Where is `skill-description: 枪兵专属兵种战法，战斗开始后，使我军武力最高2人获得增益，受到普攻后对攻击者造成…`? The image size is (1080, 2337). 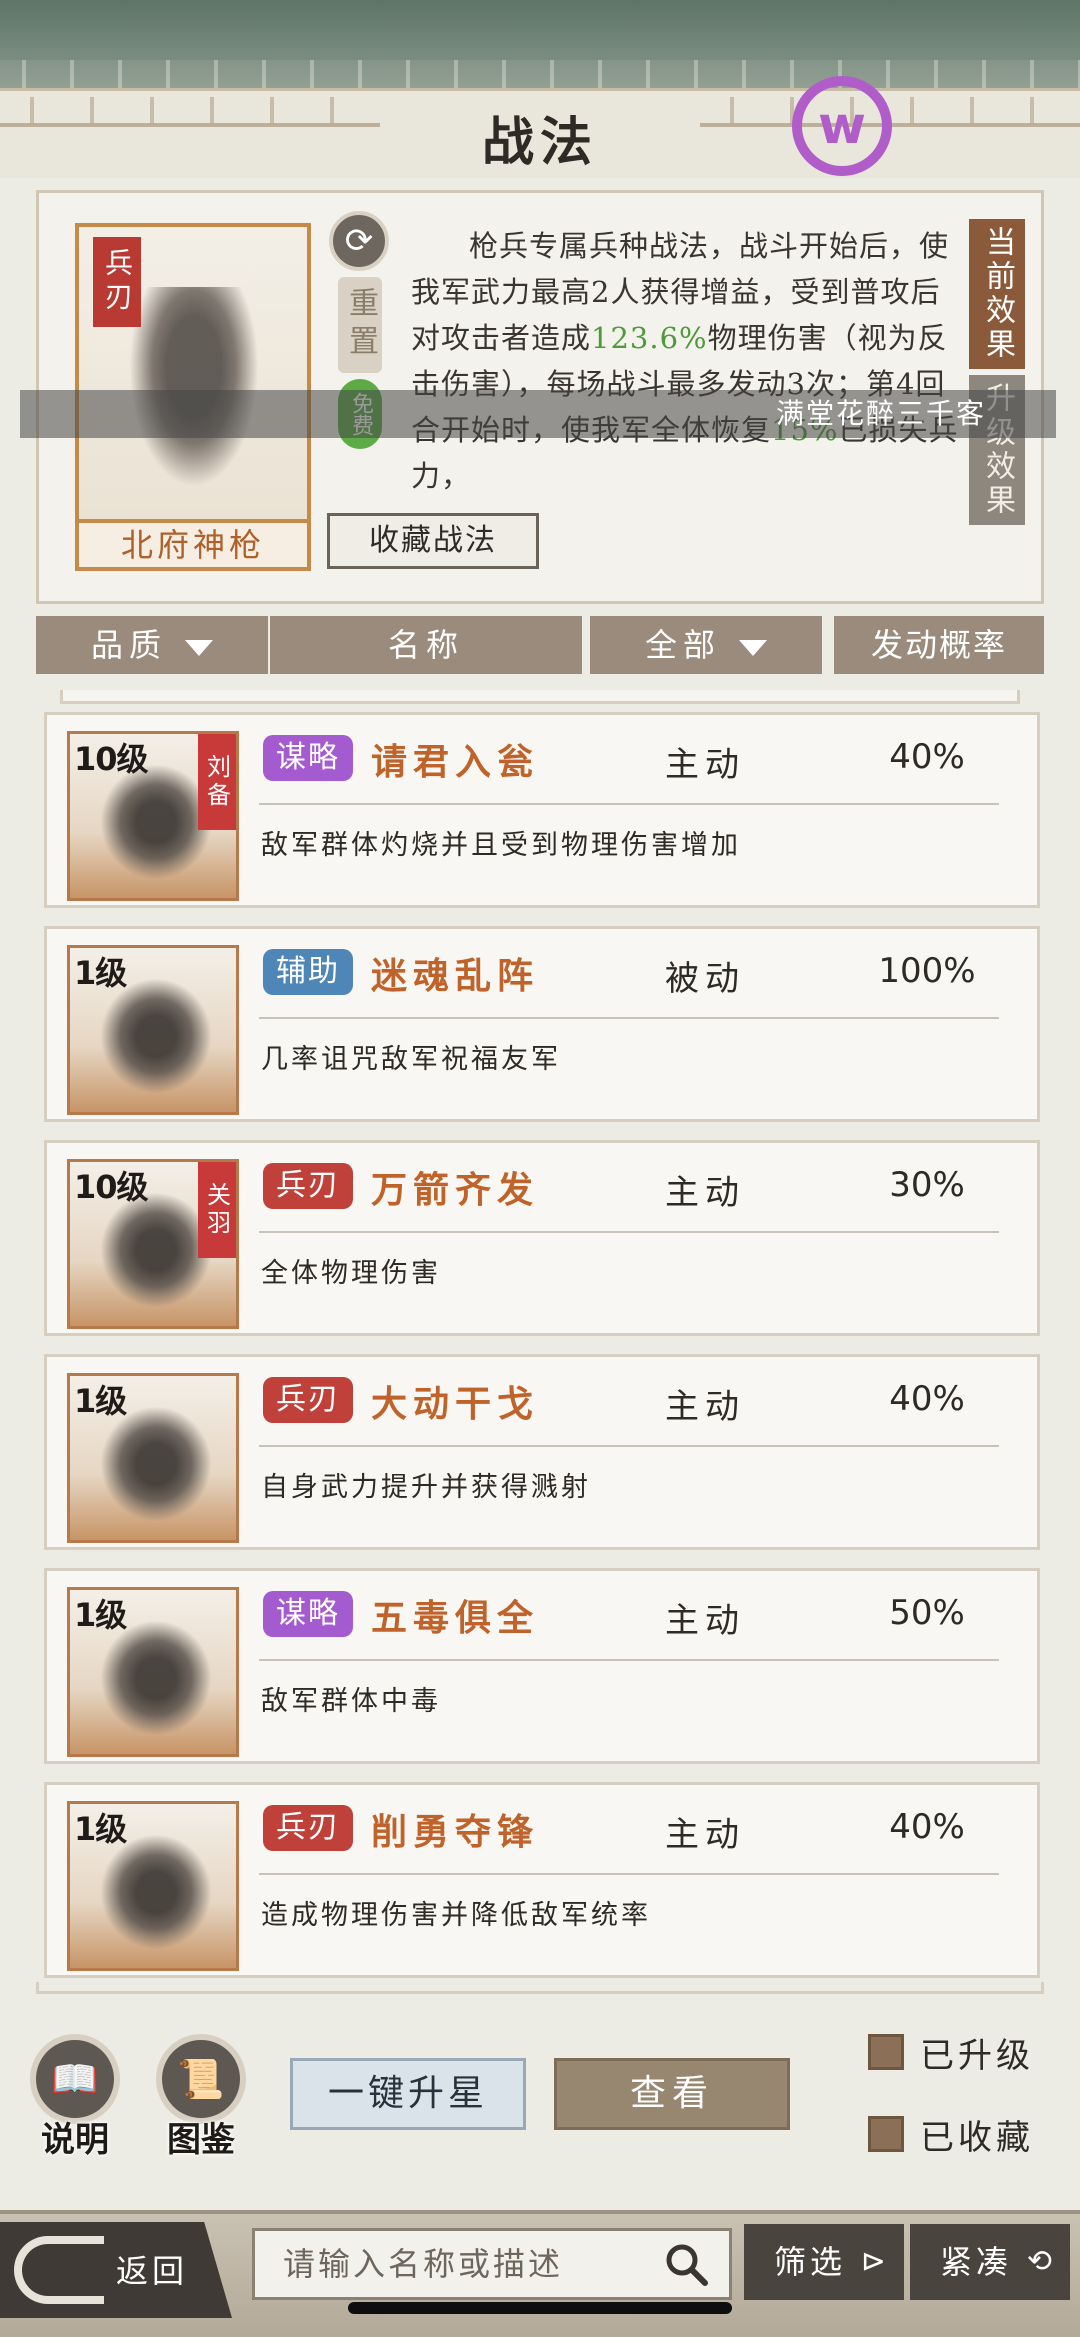
skill-description: 枪兵专属兵种战法，战斗开始后，使我军武力最高2人获得增益，受到普攻后对攻击者造成… is located at coordinates (686, 361).